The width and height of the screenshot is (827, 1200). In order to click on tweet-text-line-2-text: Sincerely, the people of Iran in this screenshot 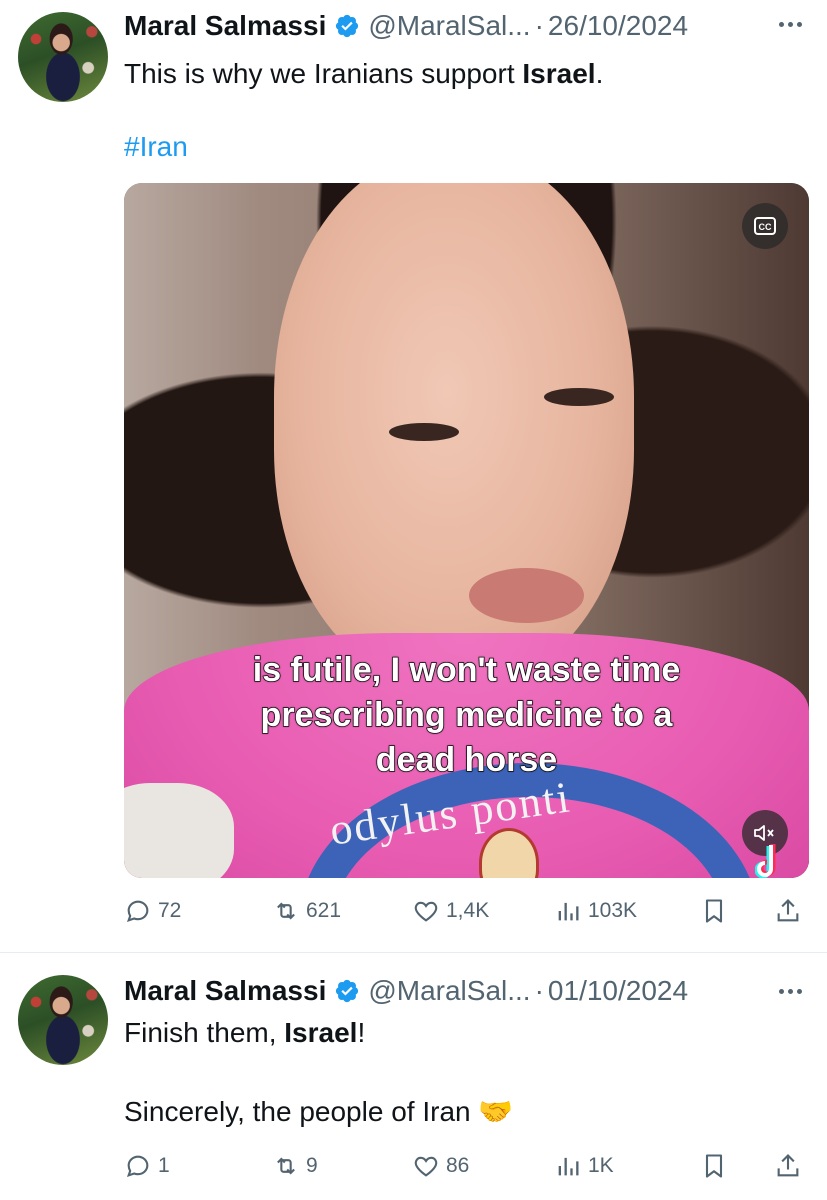, I will do `click(297, 1111)`.